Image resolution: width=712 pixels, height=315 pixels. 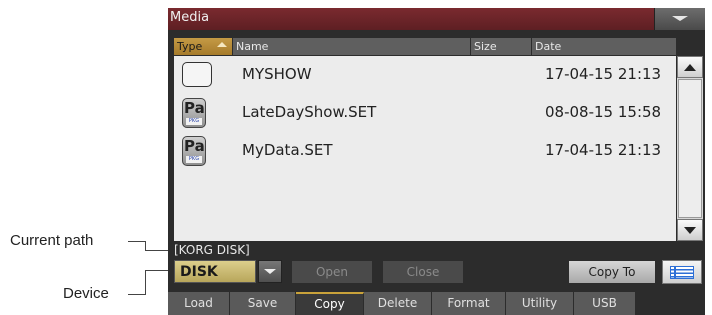 What do you see at coordinates (190, 46) in the screenshot?
I see `column-header-type-label: Type` at bounding box center [190, 46].